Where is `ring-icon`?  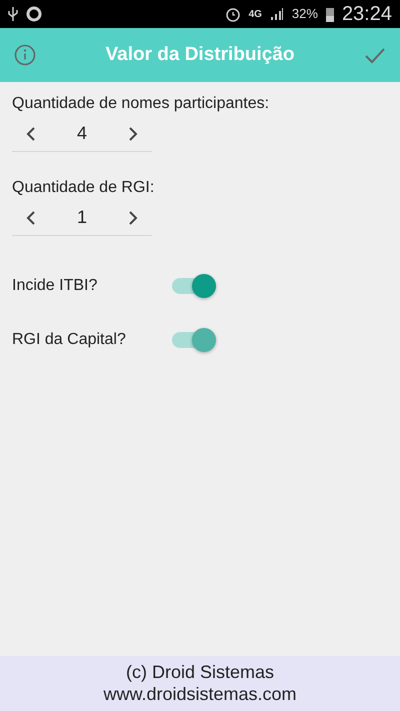
ring-icon is located at coordinates (34, 14).